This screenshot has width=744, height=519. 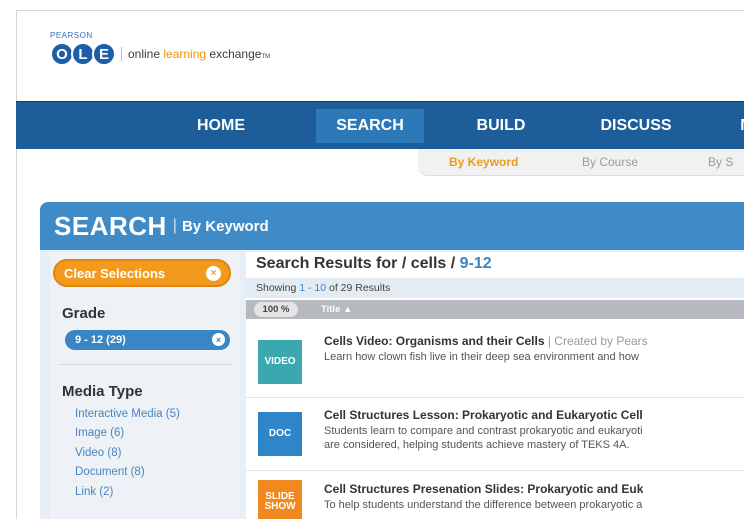 I want to click on results-title: Search Results for / cells / 9-12, so click(x=374, y=264).